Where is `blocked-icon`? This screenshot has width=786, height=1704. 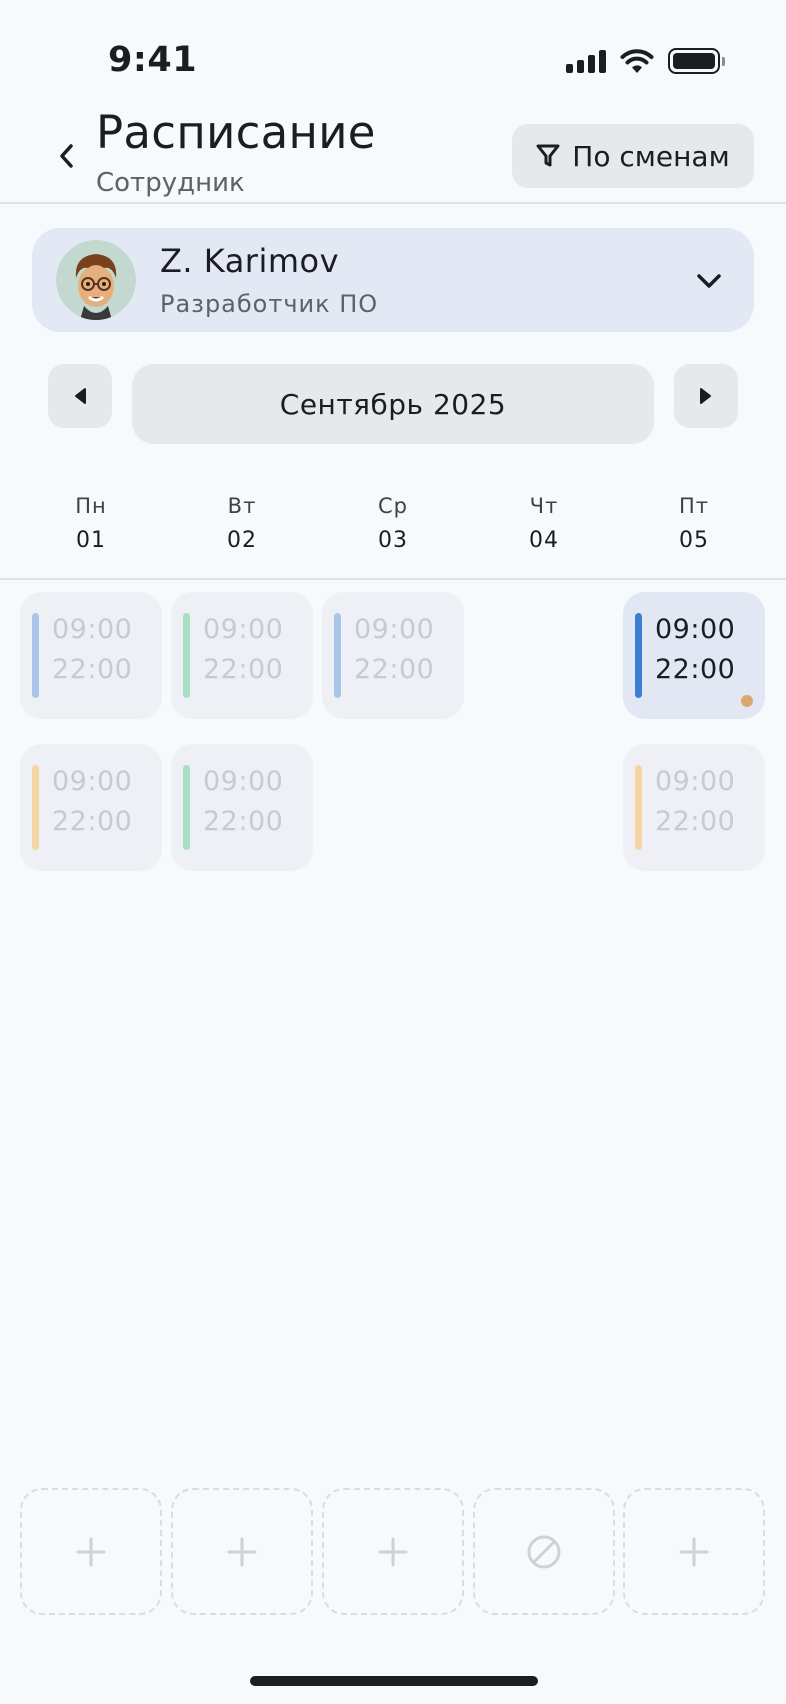
blocked-icon is located at coordinates (544, 1551).